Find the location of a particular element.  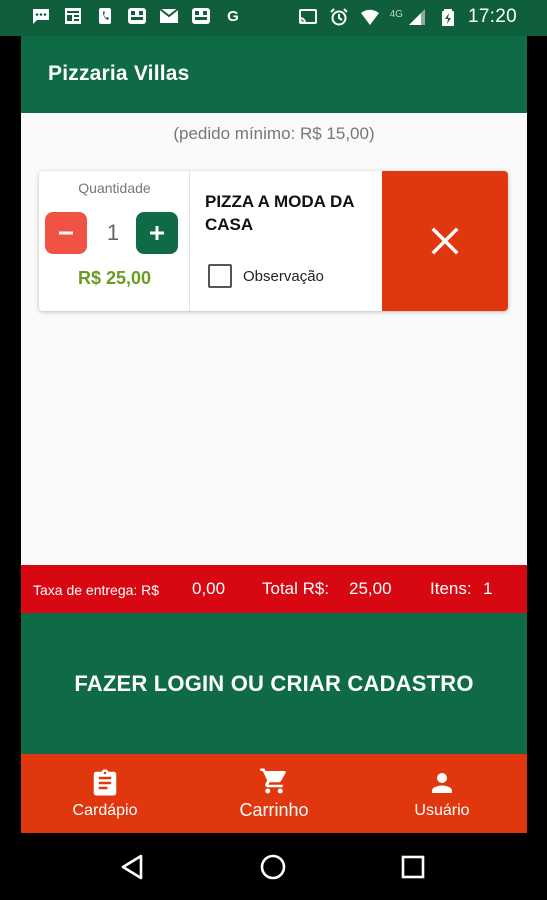

cast-icon is located at coordinates (308, 17).